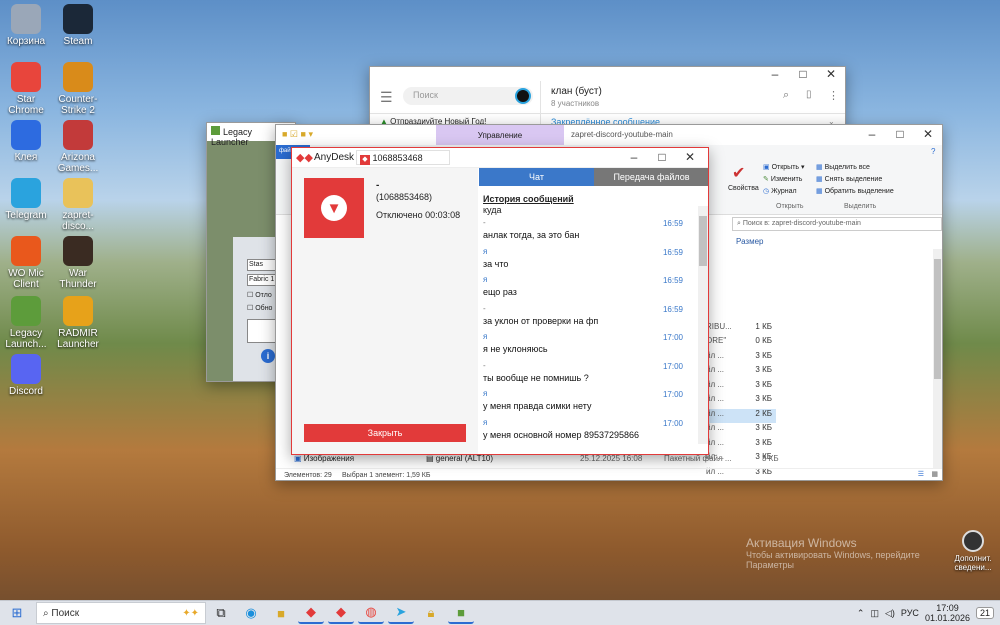  I want to click on desktop-shortcut: RADMIR Launcher, so click(78, 323).